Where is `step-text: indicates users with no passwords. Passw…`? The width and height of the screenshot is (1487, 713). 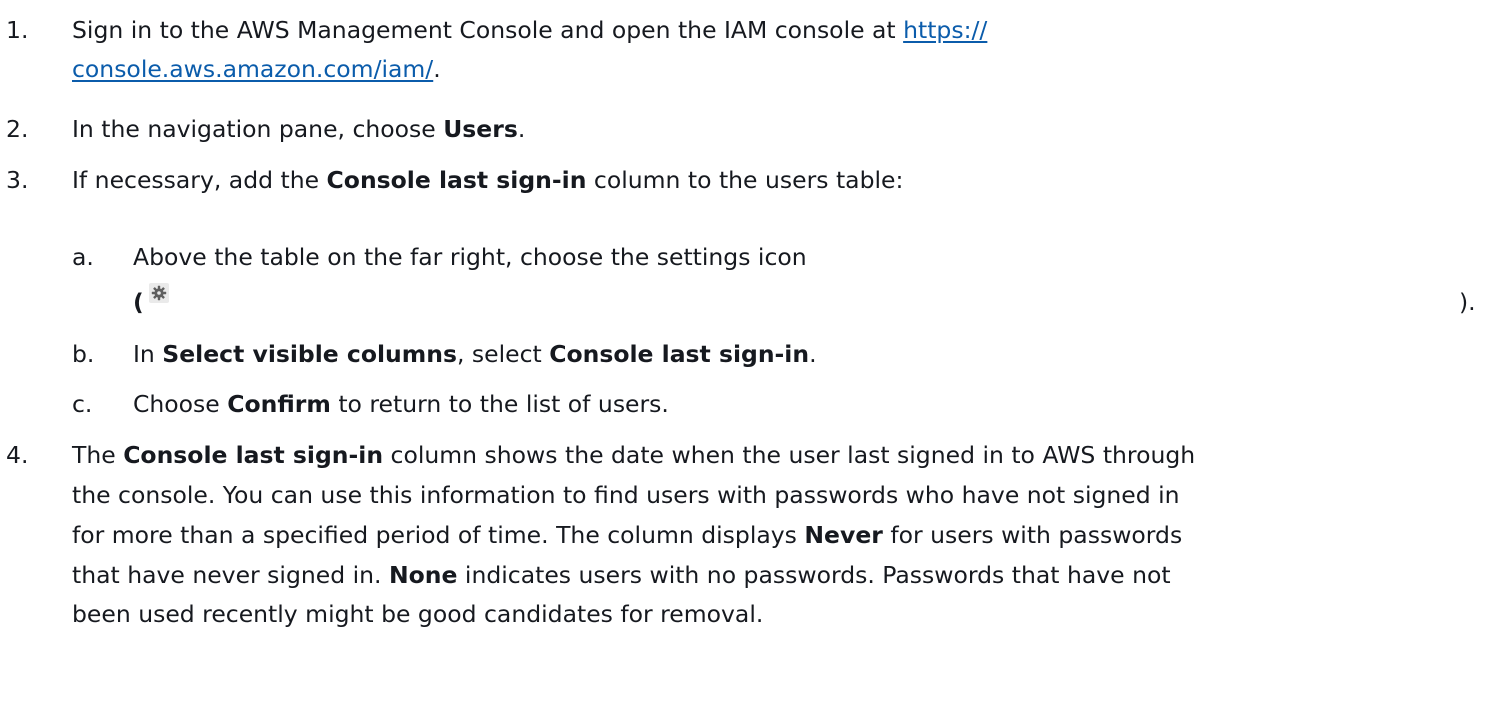
step-text: indicates users with no passwords. Passw… is located at coordinates (814, 575).